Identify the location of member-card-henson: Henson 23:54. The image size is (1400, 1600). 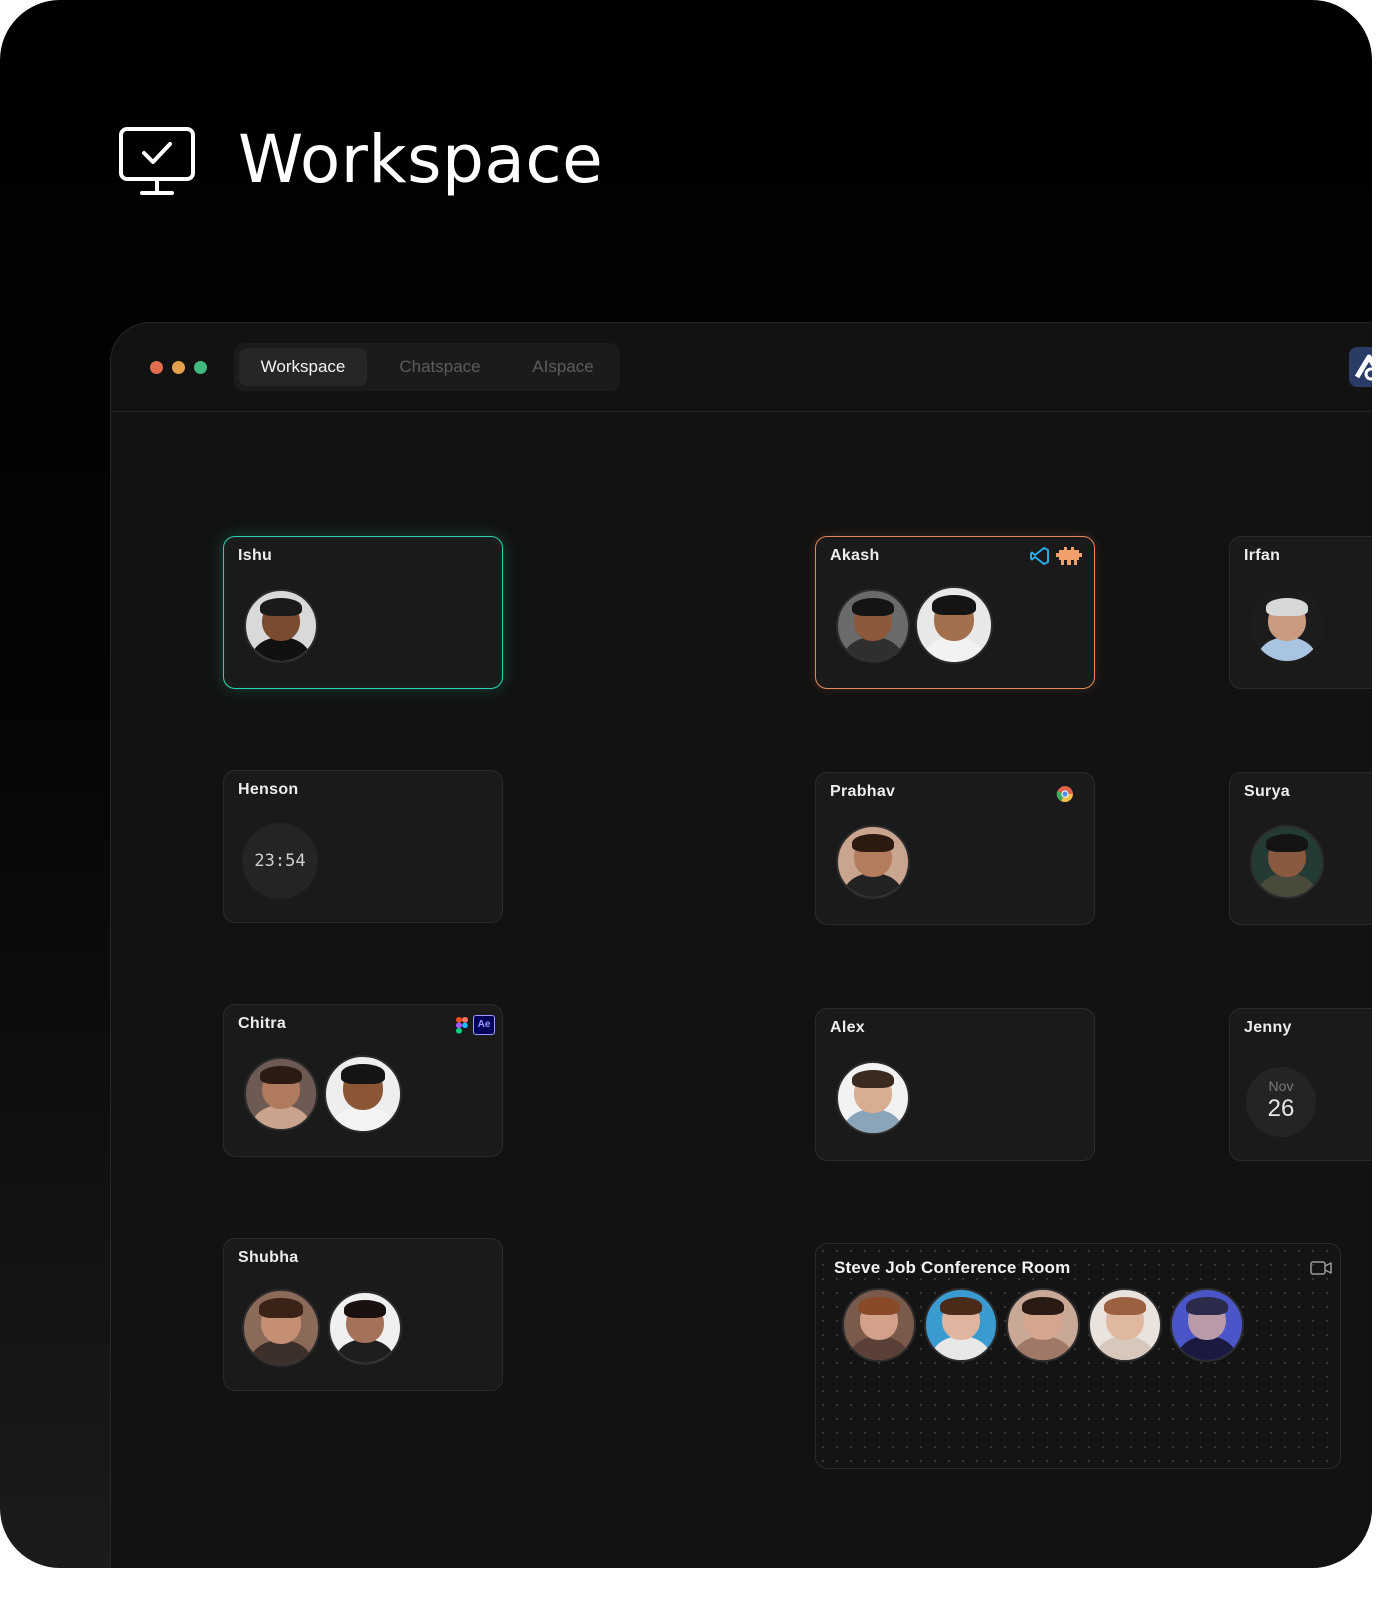
(363, 846).